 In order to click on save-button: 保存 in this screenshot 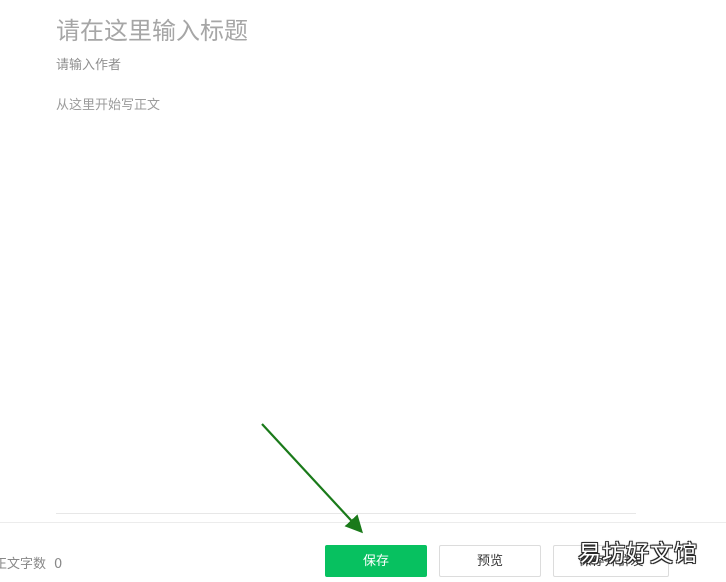, I will do `click(376, 561)`.